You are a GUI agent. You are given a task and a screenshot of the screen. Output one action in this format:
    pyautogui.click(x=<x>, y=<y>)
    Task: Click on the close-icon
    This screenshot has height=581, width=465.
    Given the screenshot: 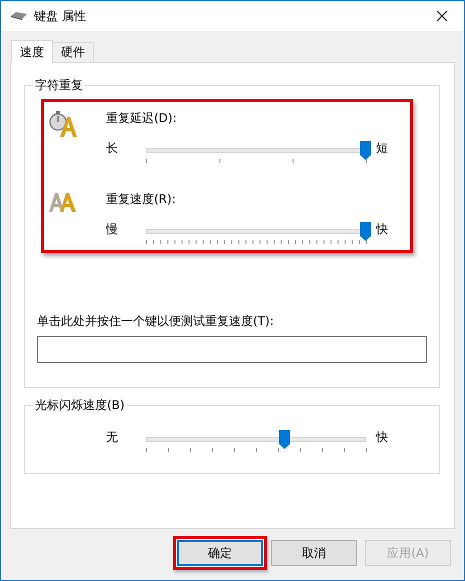 What is the action you would take?
    pyautogui.click(x=442, y=16)
    